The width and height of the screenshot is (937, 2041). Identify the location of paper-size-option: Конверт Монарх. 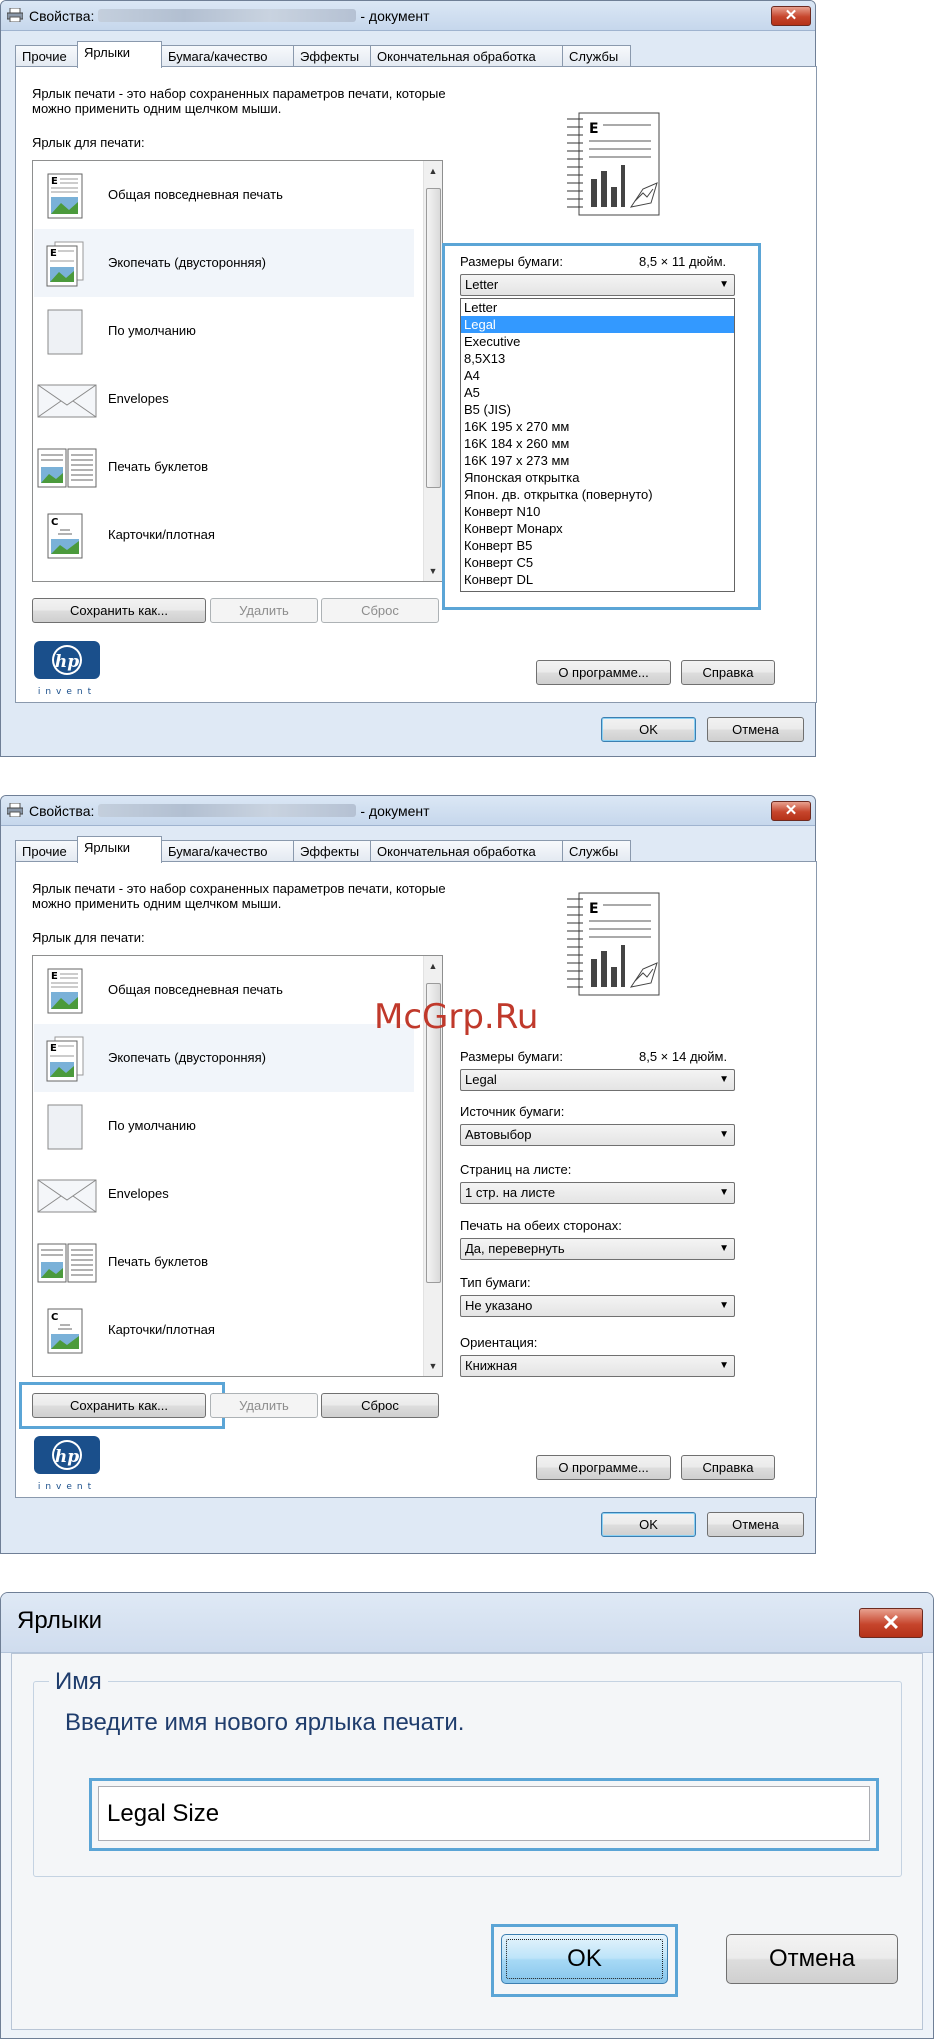
(597, 528).